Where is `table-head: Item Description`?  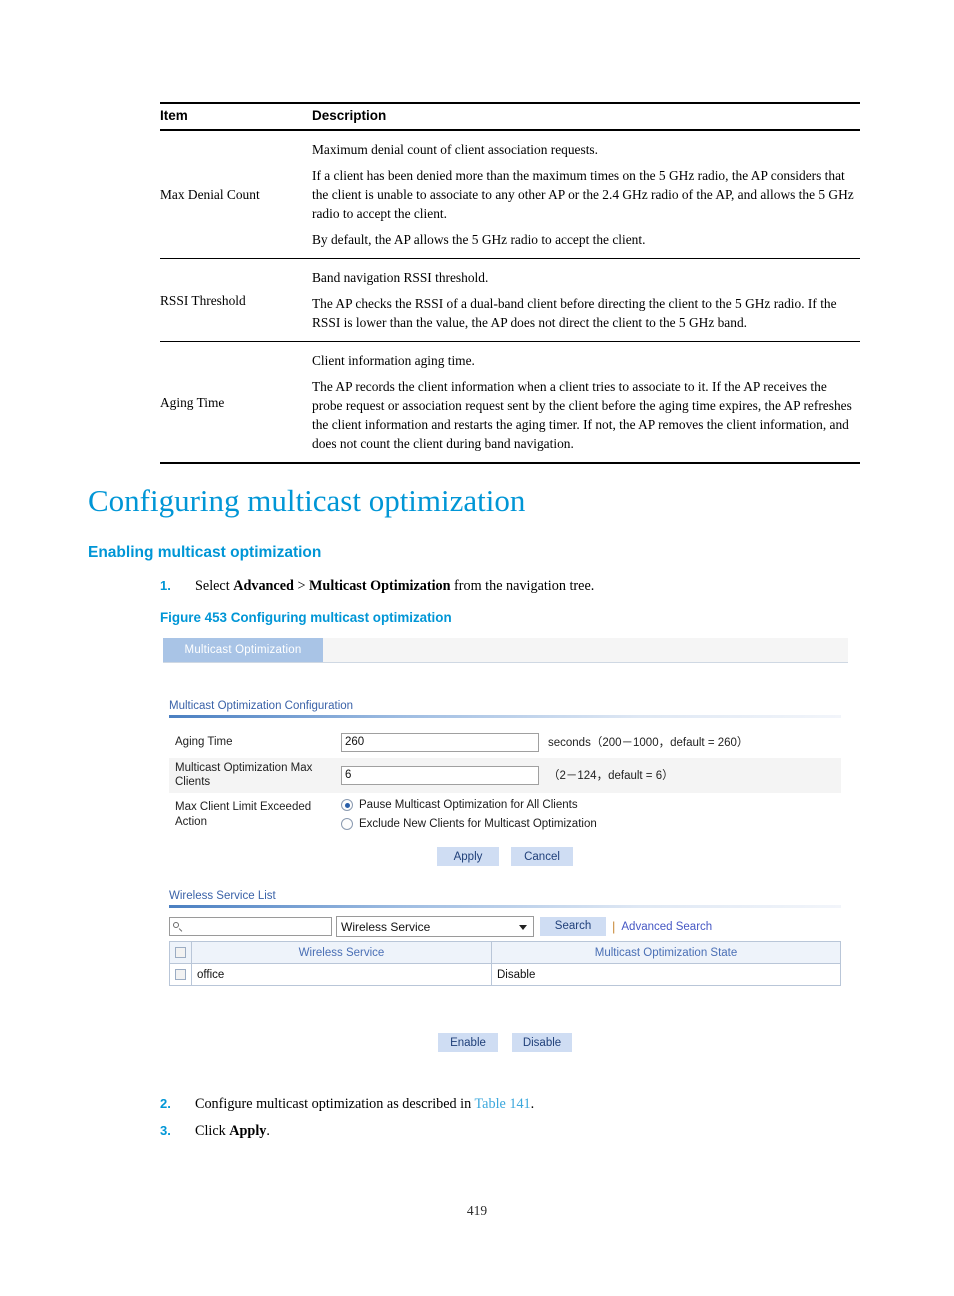 table-head: Item Description is located at coordinates (510, 116).